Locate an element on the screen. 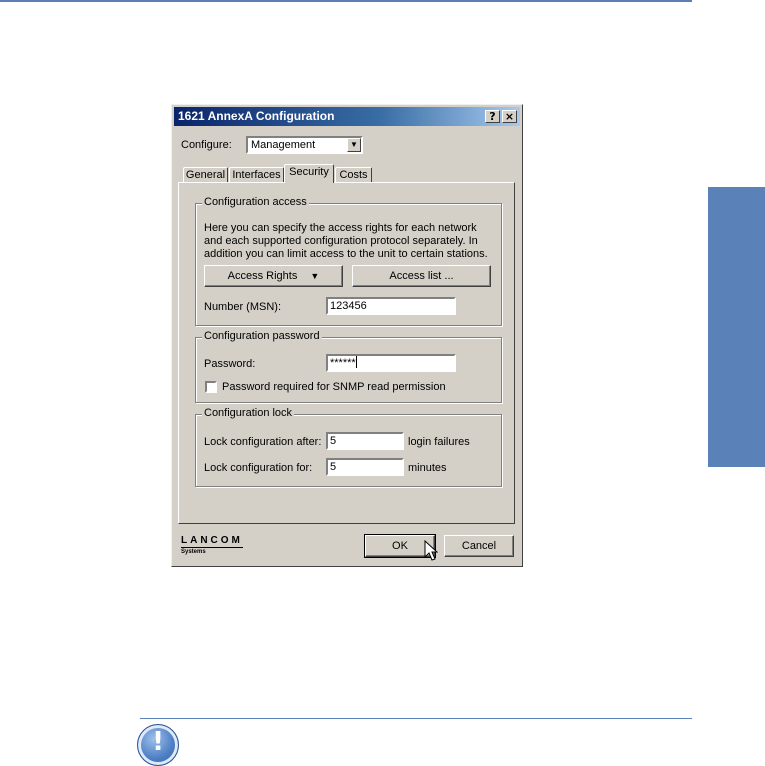 Image resolution: width=765 pixels, height=766 pixels. mouse-pointer-icon is located at coordinates (431, 550).